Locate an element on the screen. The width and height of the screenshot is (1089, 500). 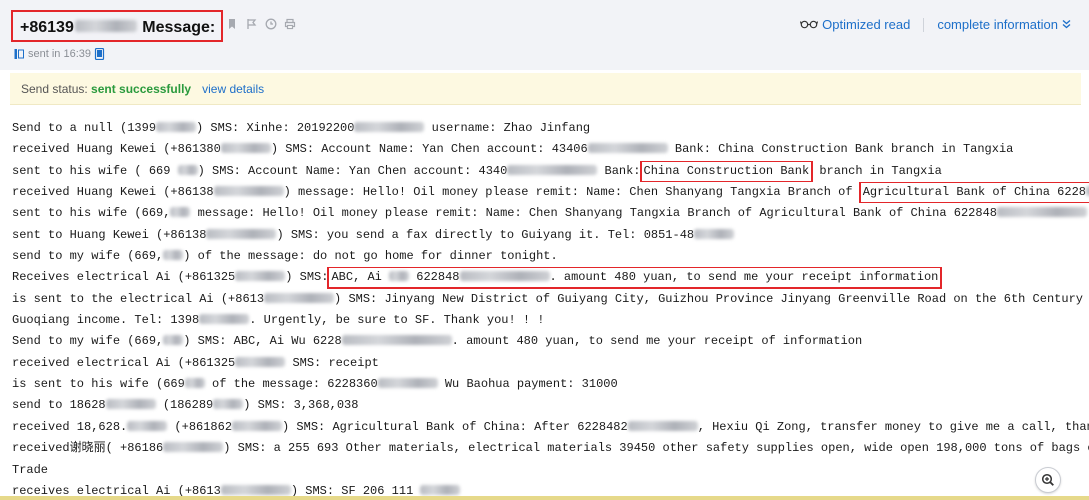
double-chevron-down-icon is located at coordinates (1066, 24).